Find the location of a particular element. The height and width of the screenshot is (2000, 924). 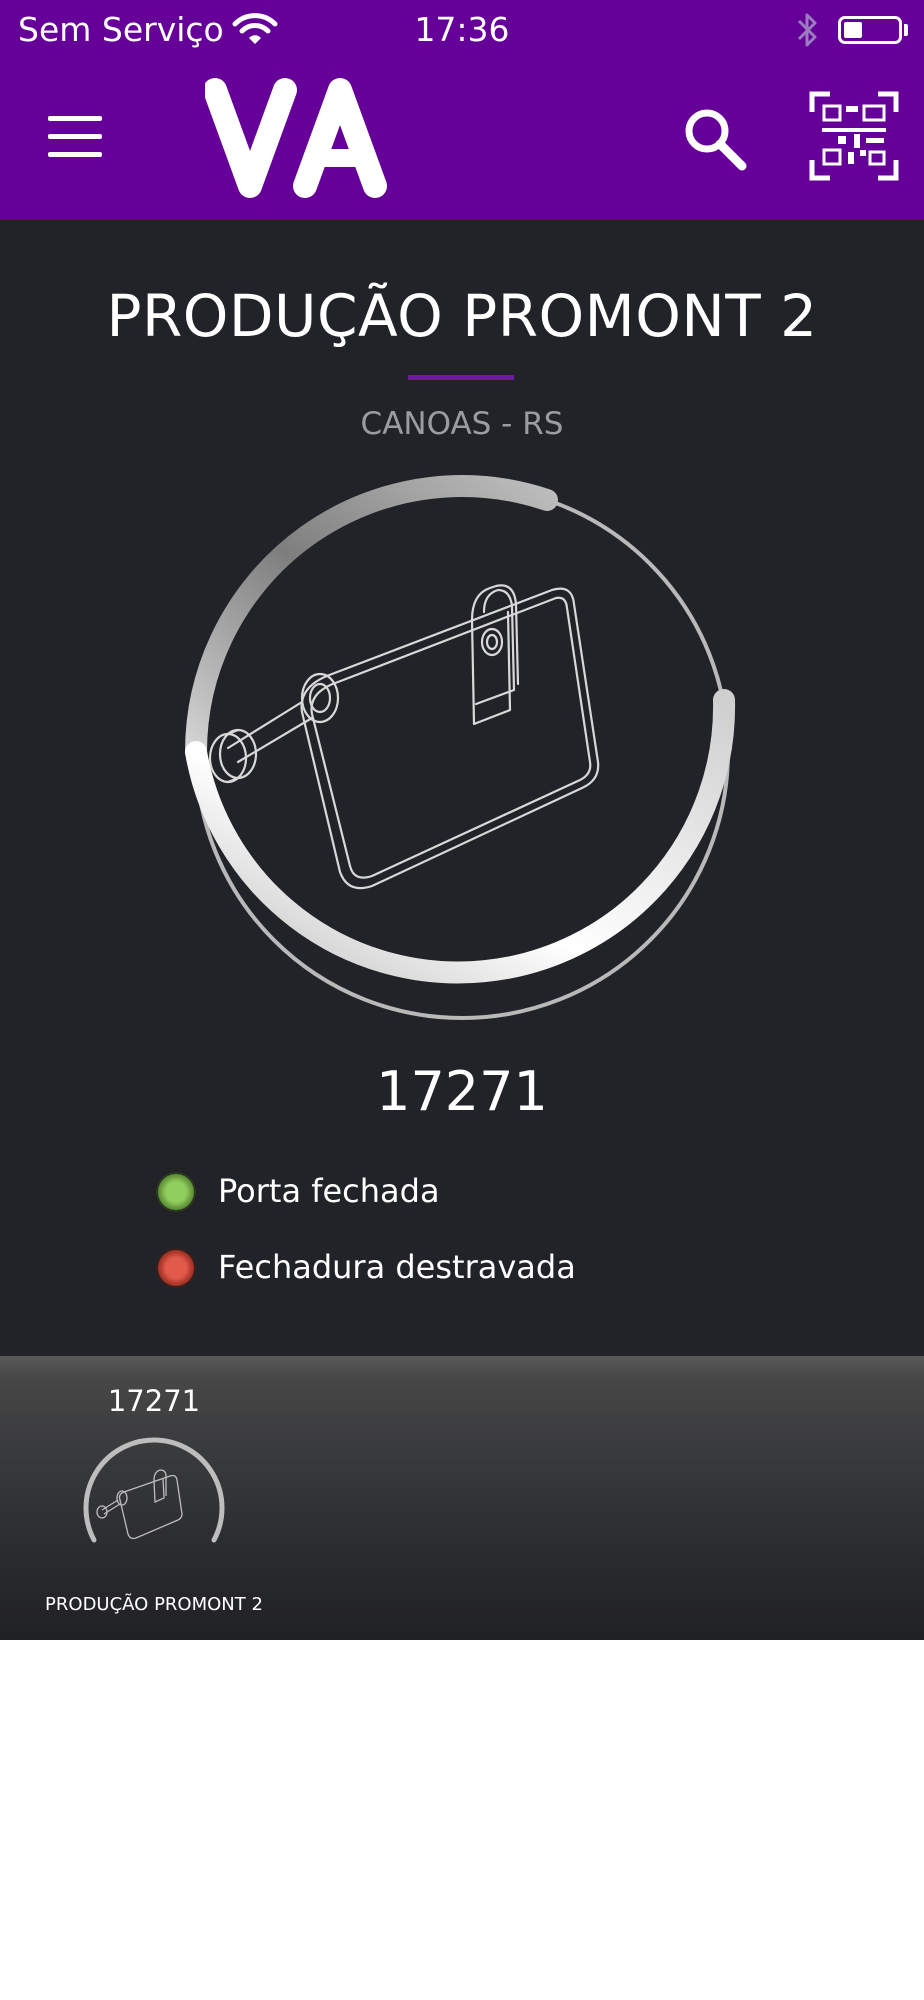

qr-code-icon is located at coordinates (854, 136).